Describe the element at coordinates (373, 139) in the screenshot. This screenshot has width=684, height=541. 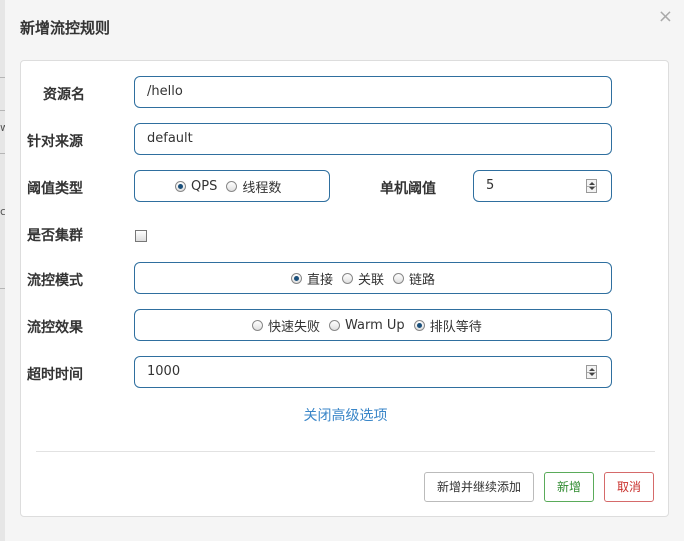
I see `limit-app-input: default` at that location.